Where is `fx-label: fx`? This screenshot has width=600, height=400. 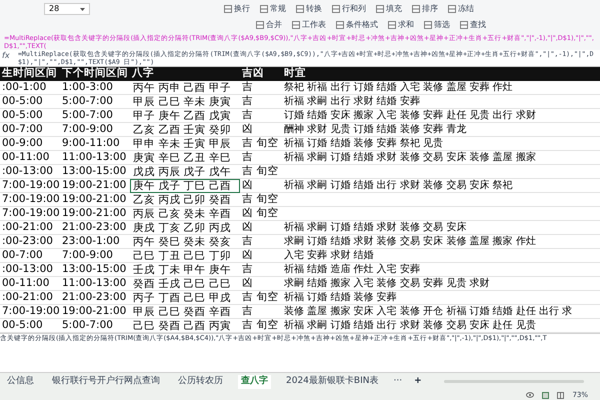
fx-label: fx is located at coordinates (6, 56).